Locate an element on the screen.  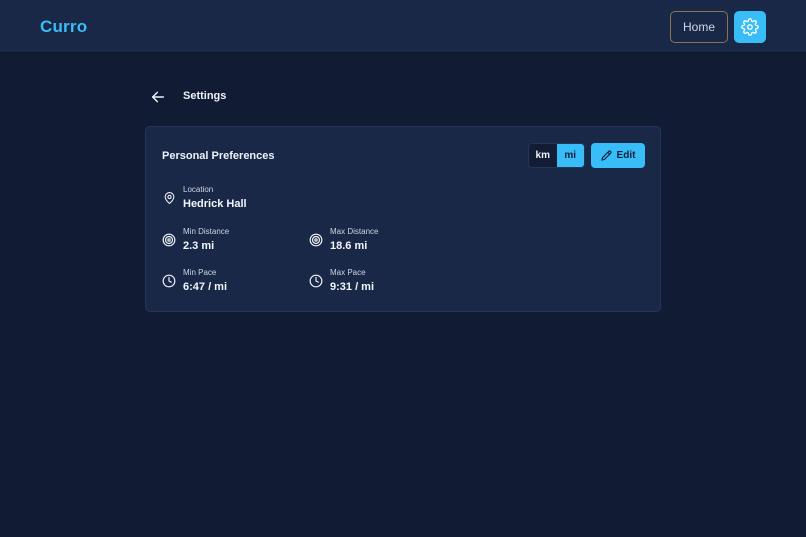
gear-icon is located at coordinates (750, 27).